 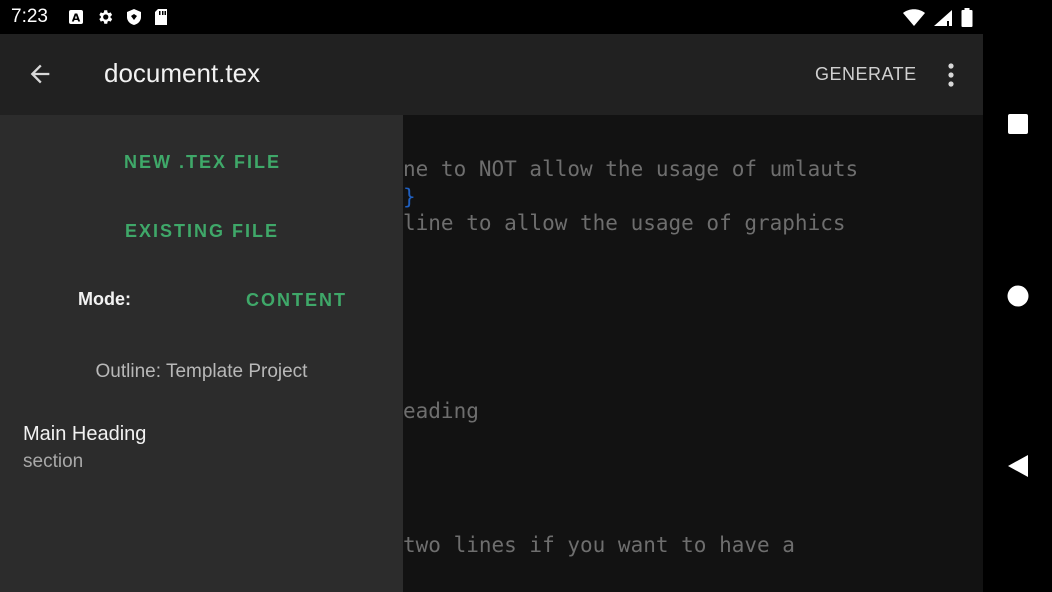 What do you see at coordinates (85, 434) in the screenshot?
I see `outline-item-title: Main Heading` at bounding box center [85, 434].